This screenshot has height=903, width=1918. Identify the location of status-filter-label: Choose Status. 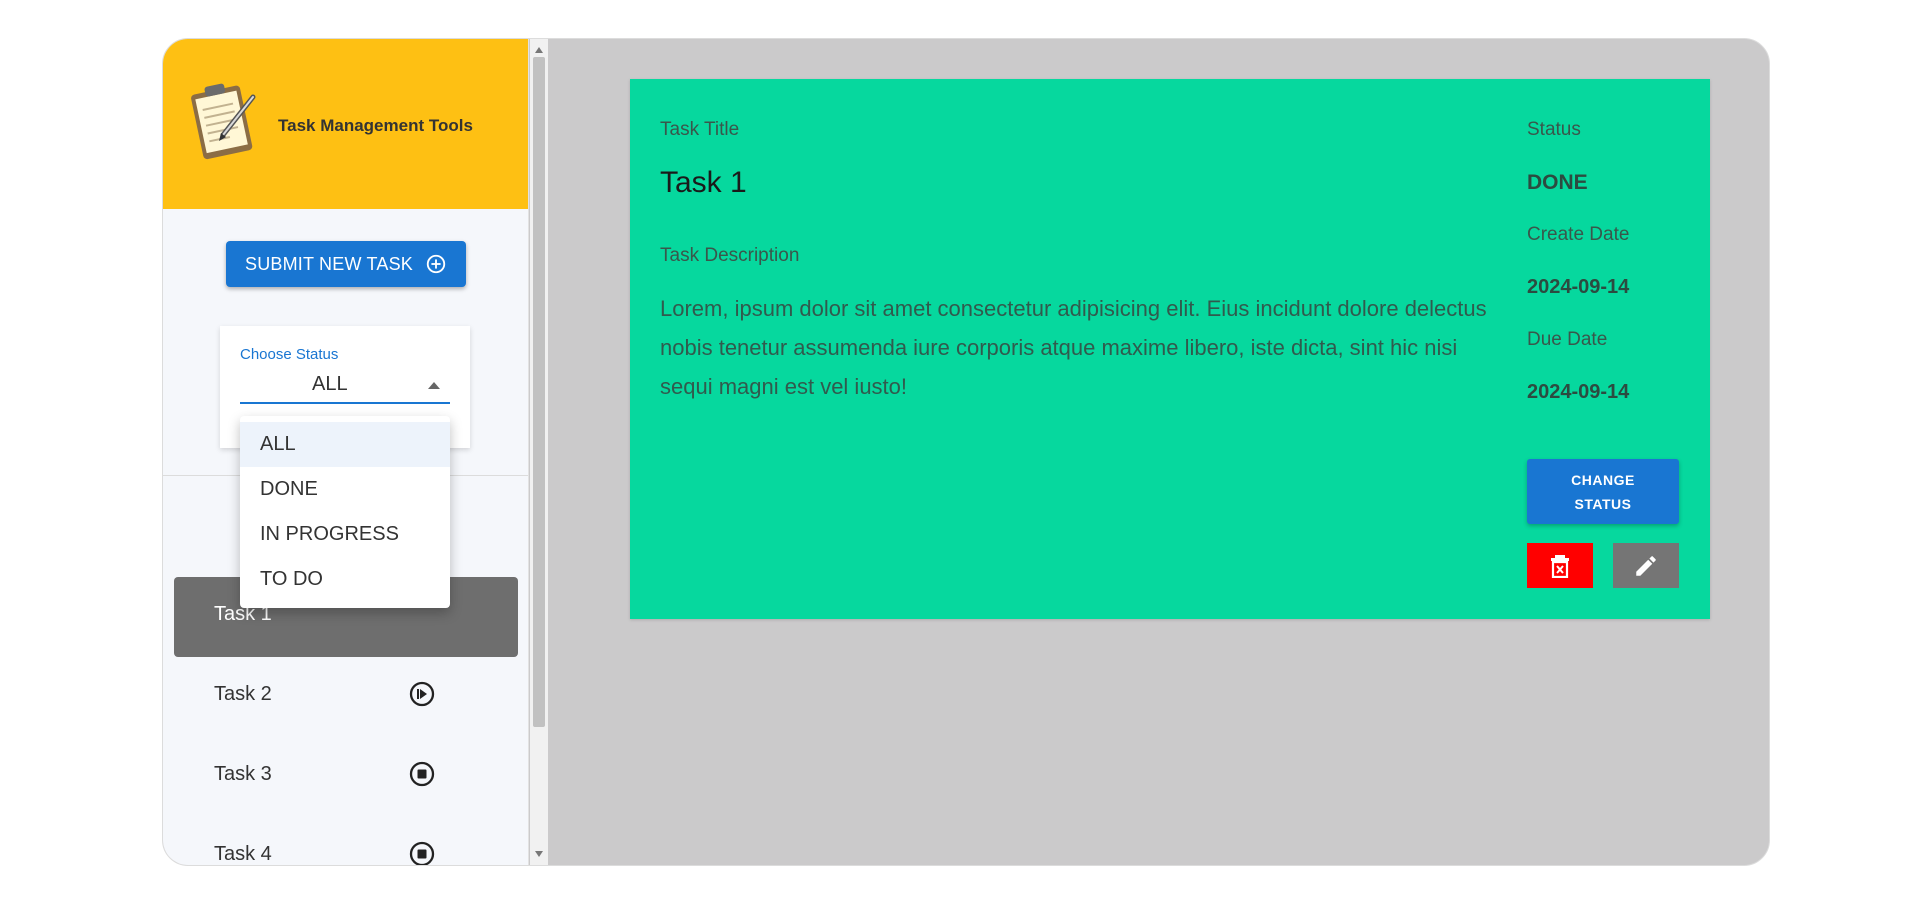
(289, 354).